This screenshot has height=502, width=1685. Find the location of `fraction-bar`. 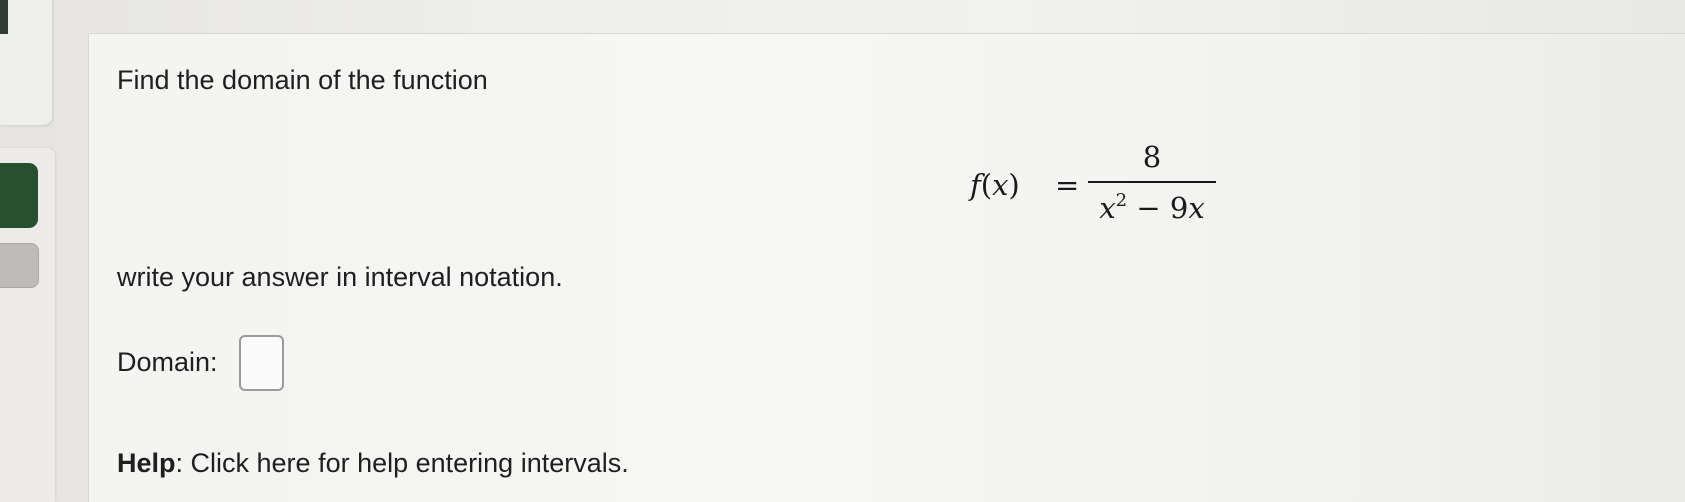

fraction-bar is located at coordinates (1152, 182).